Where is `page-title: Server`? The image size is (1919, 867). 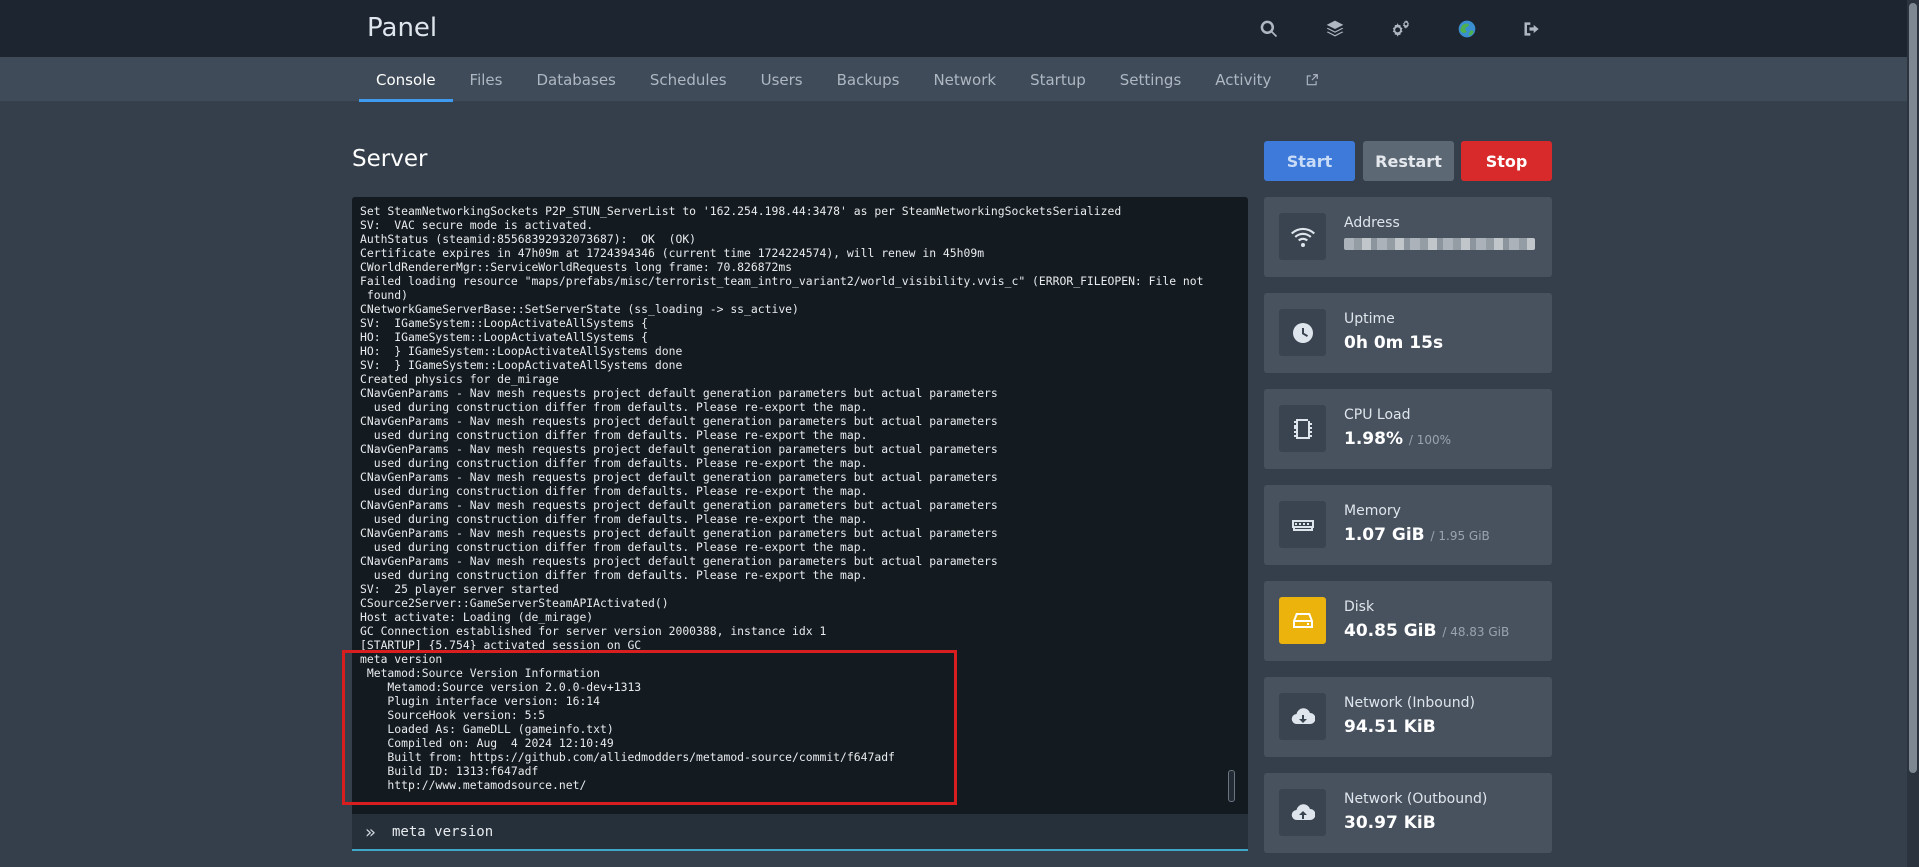
page-title: Server is located at coordinates (390, 159).